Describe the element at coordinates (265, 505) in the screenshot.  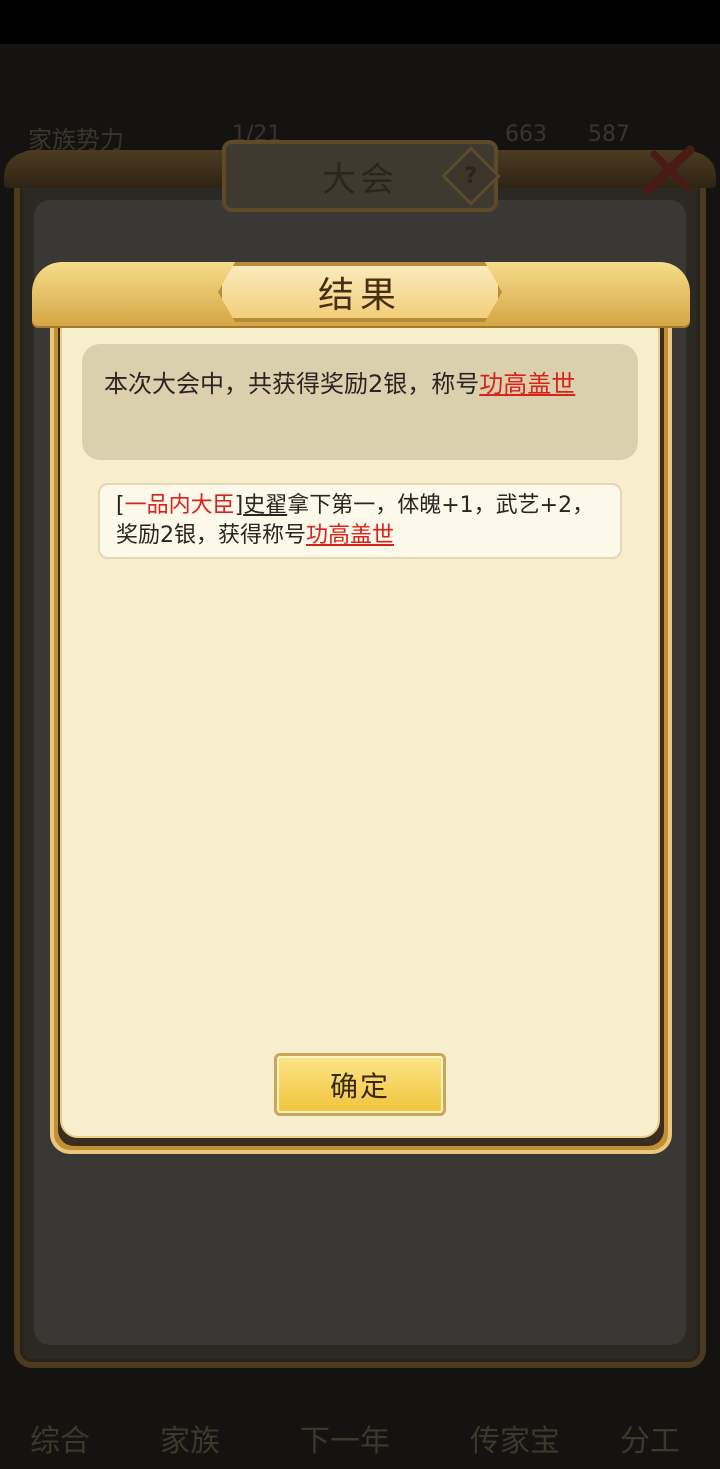
I see `log-person-link: 史翟` at that location.